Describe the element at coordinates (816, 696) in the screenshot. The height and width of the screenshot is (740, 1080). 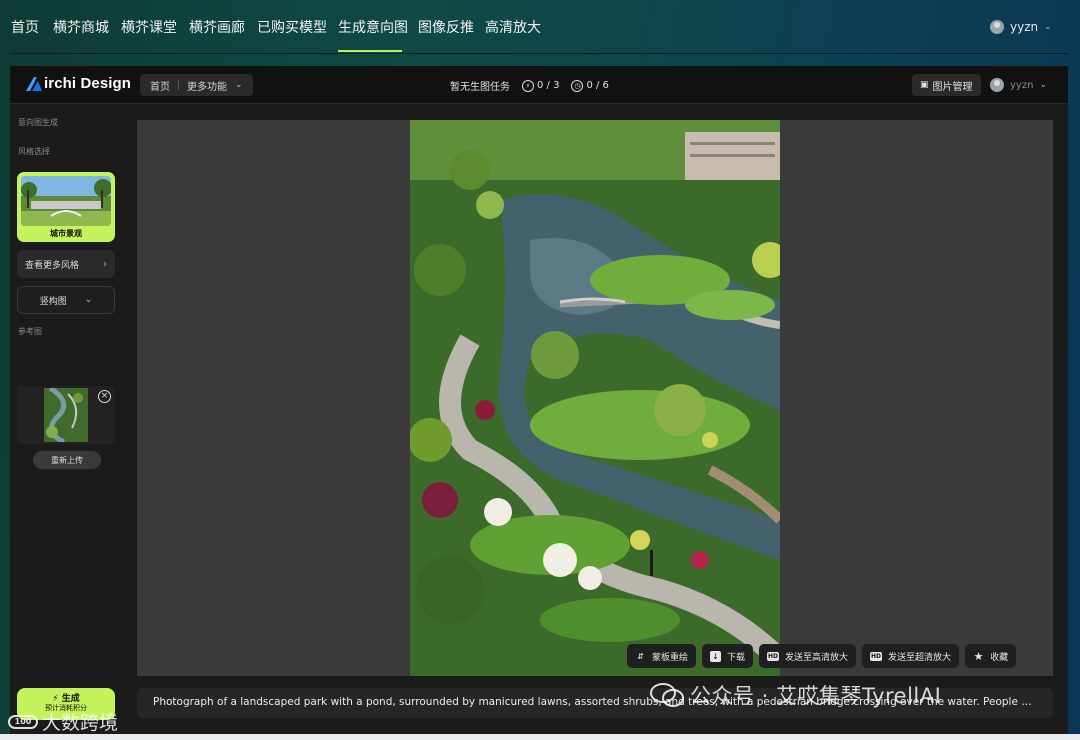
I see `wechat-watermark-text: 公众号 · 艾哎集琴TyrellAI` at that location.